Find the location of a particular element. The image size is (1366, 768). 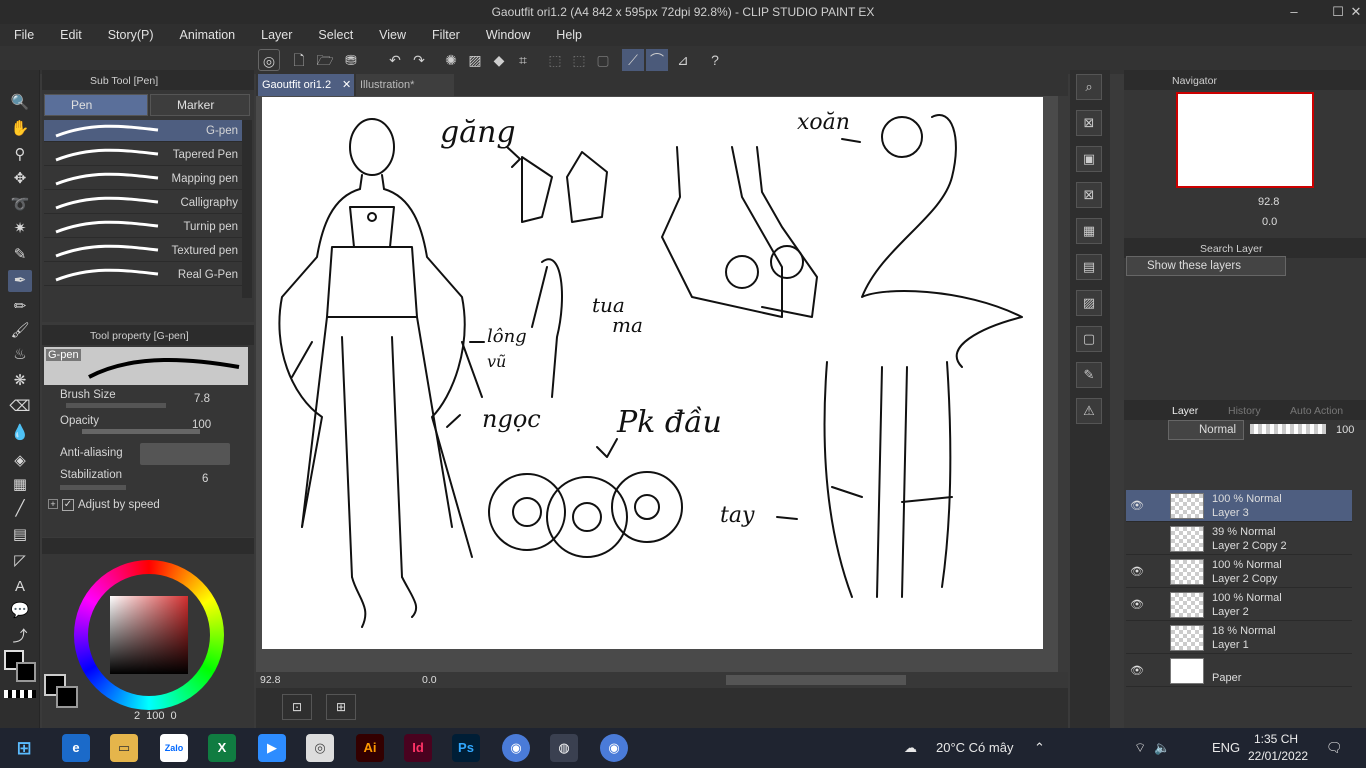

airbrush-icon: ♨ is located at coordinates (20, 355).